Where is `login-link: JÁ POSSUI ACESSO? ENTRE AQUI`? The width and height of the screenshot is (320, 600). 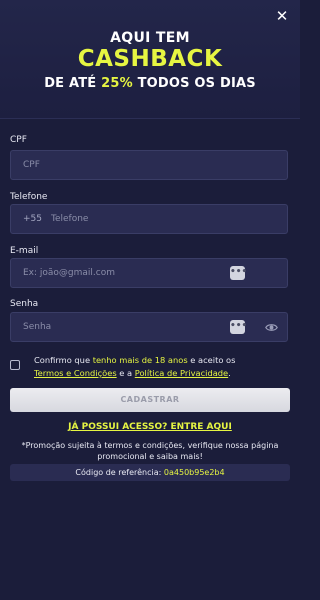
login-link: JÁ POSSUI ACESSO? ENTRE AQUI is located at coordinates (150, 427).